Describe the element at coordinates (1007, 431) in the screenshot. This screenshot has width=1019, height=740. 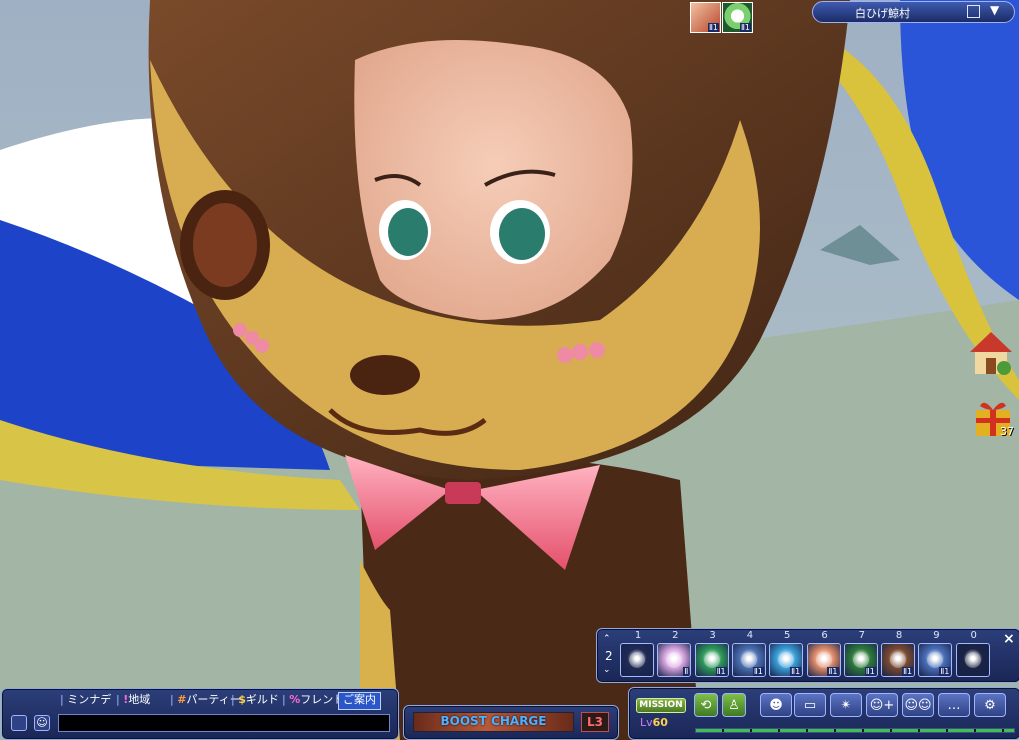
I see `gift-count: 37` at that location.